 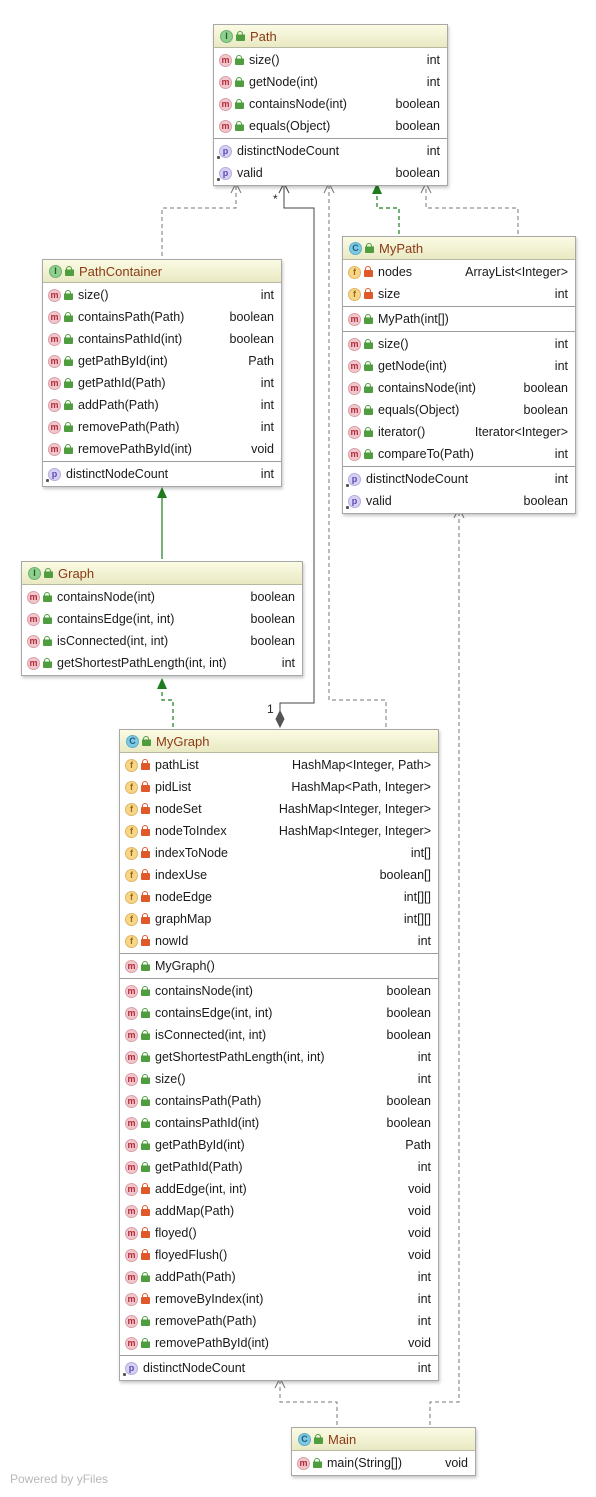 I want to click on mygraph-properties-type: int, so click(x=424, y=1368).